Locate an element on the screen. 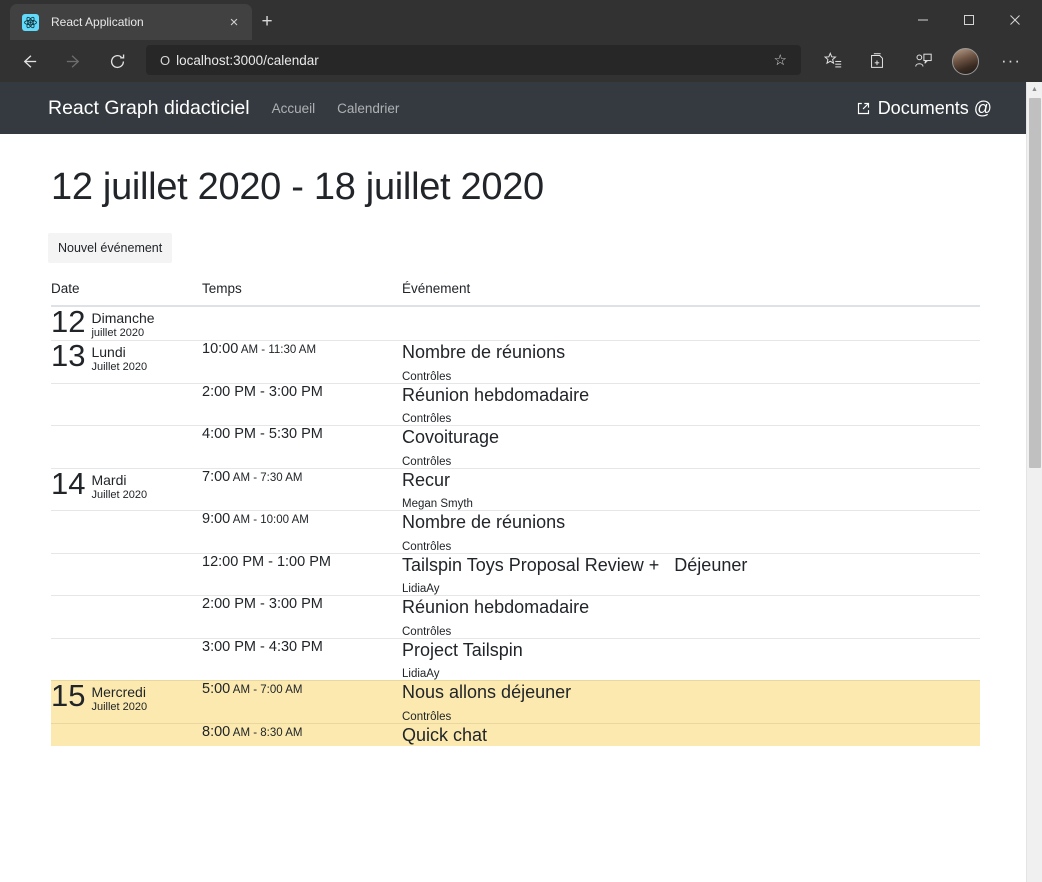  page-title: 12 juillet 2020 - 18 juillet 2020 is located at coordinates (297, 187).